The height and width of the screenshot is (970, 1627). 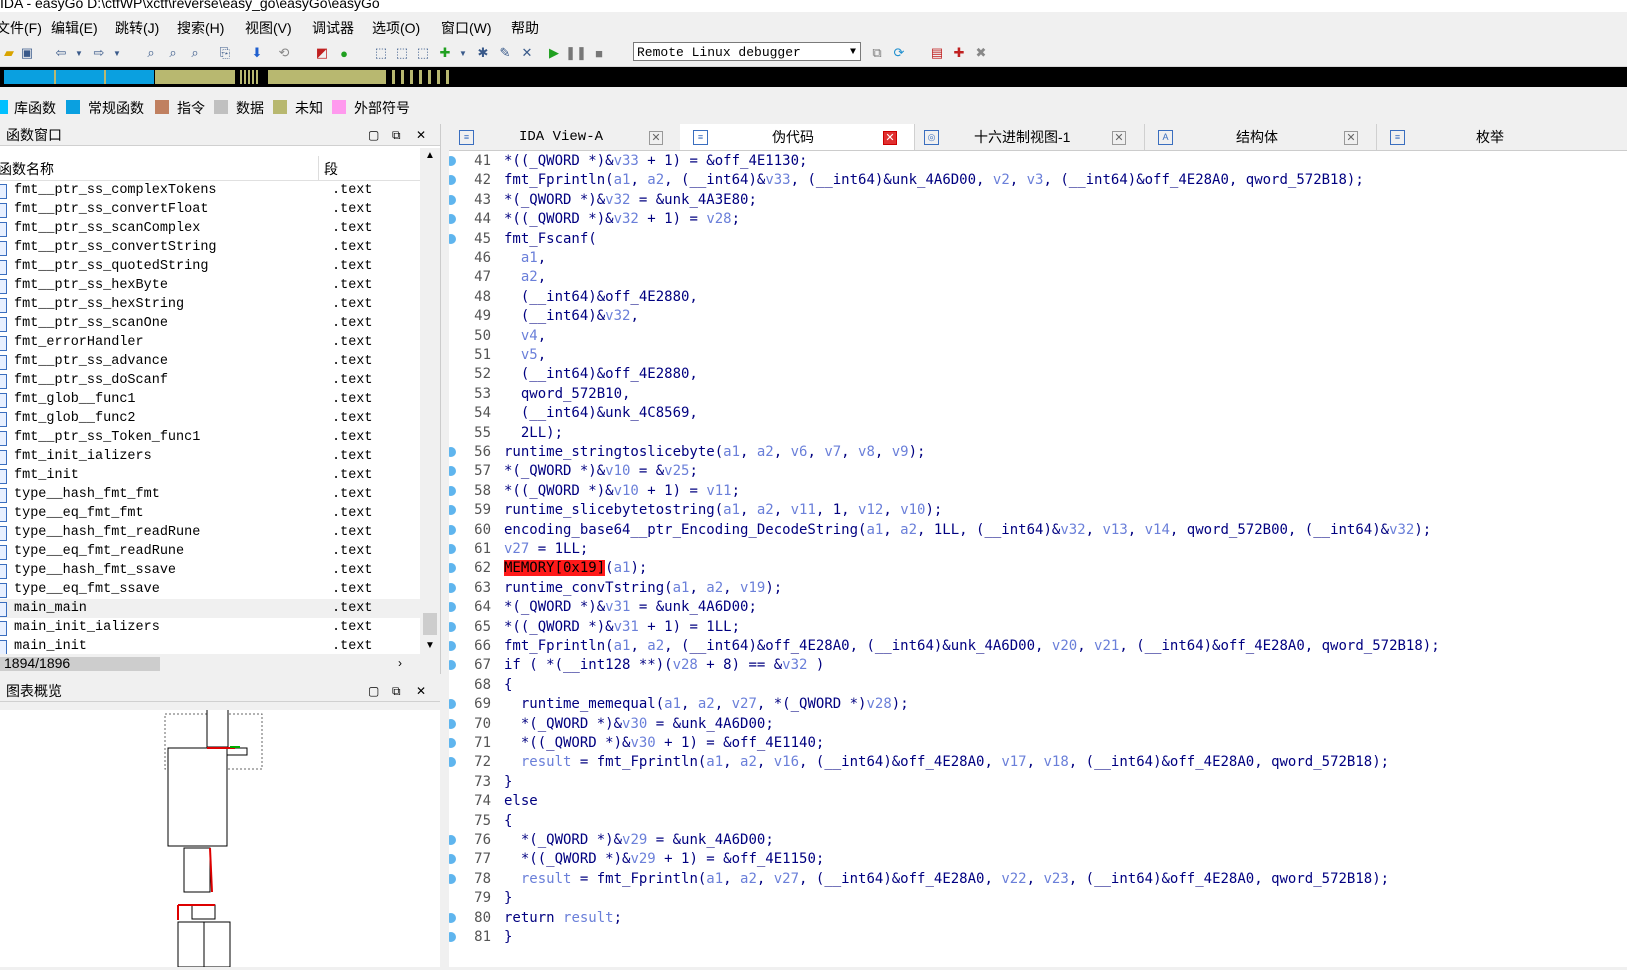 I want to click on function-row: type__eq_fmt_ssave .text, so click(x=210, y=589).